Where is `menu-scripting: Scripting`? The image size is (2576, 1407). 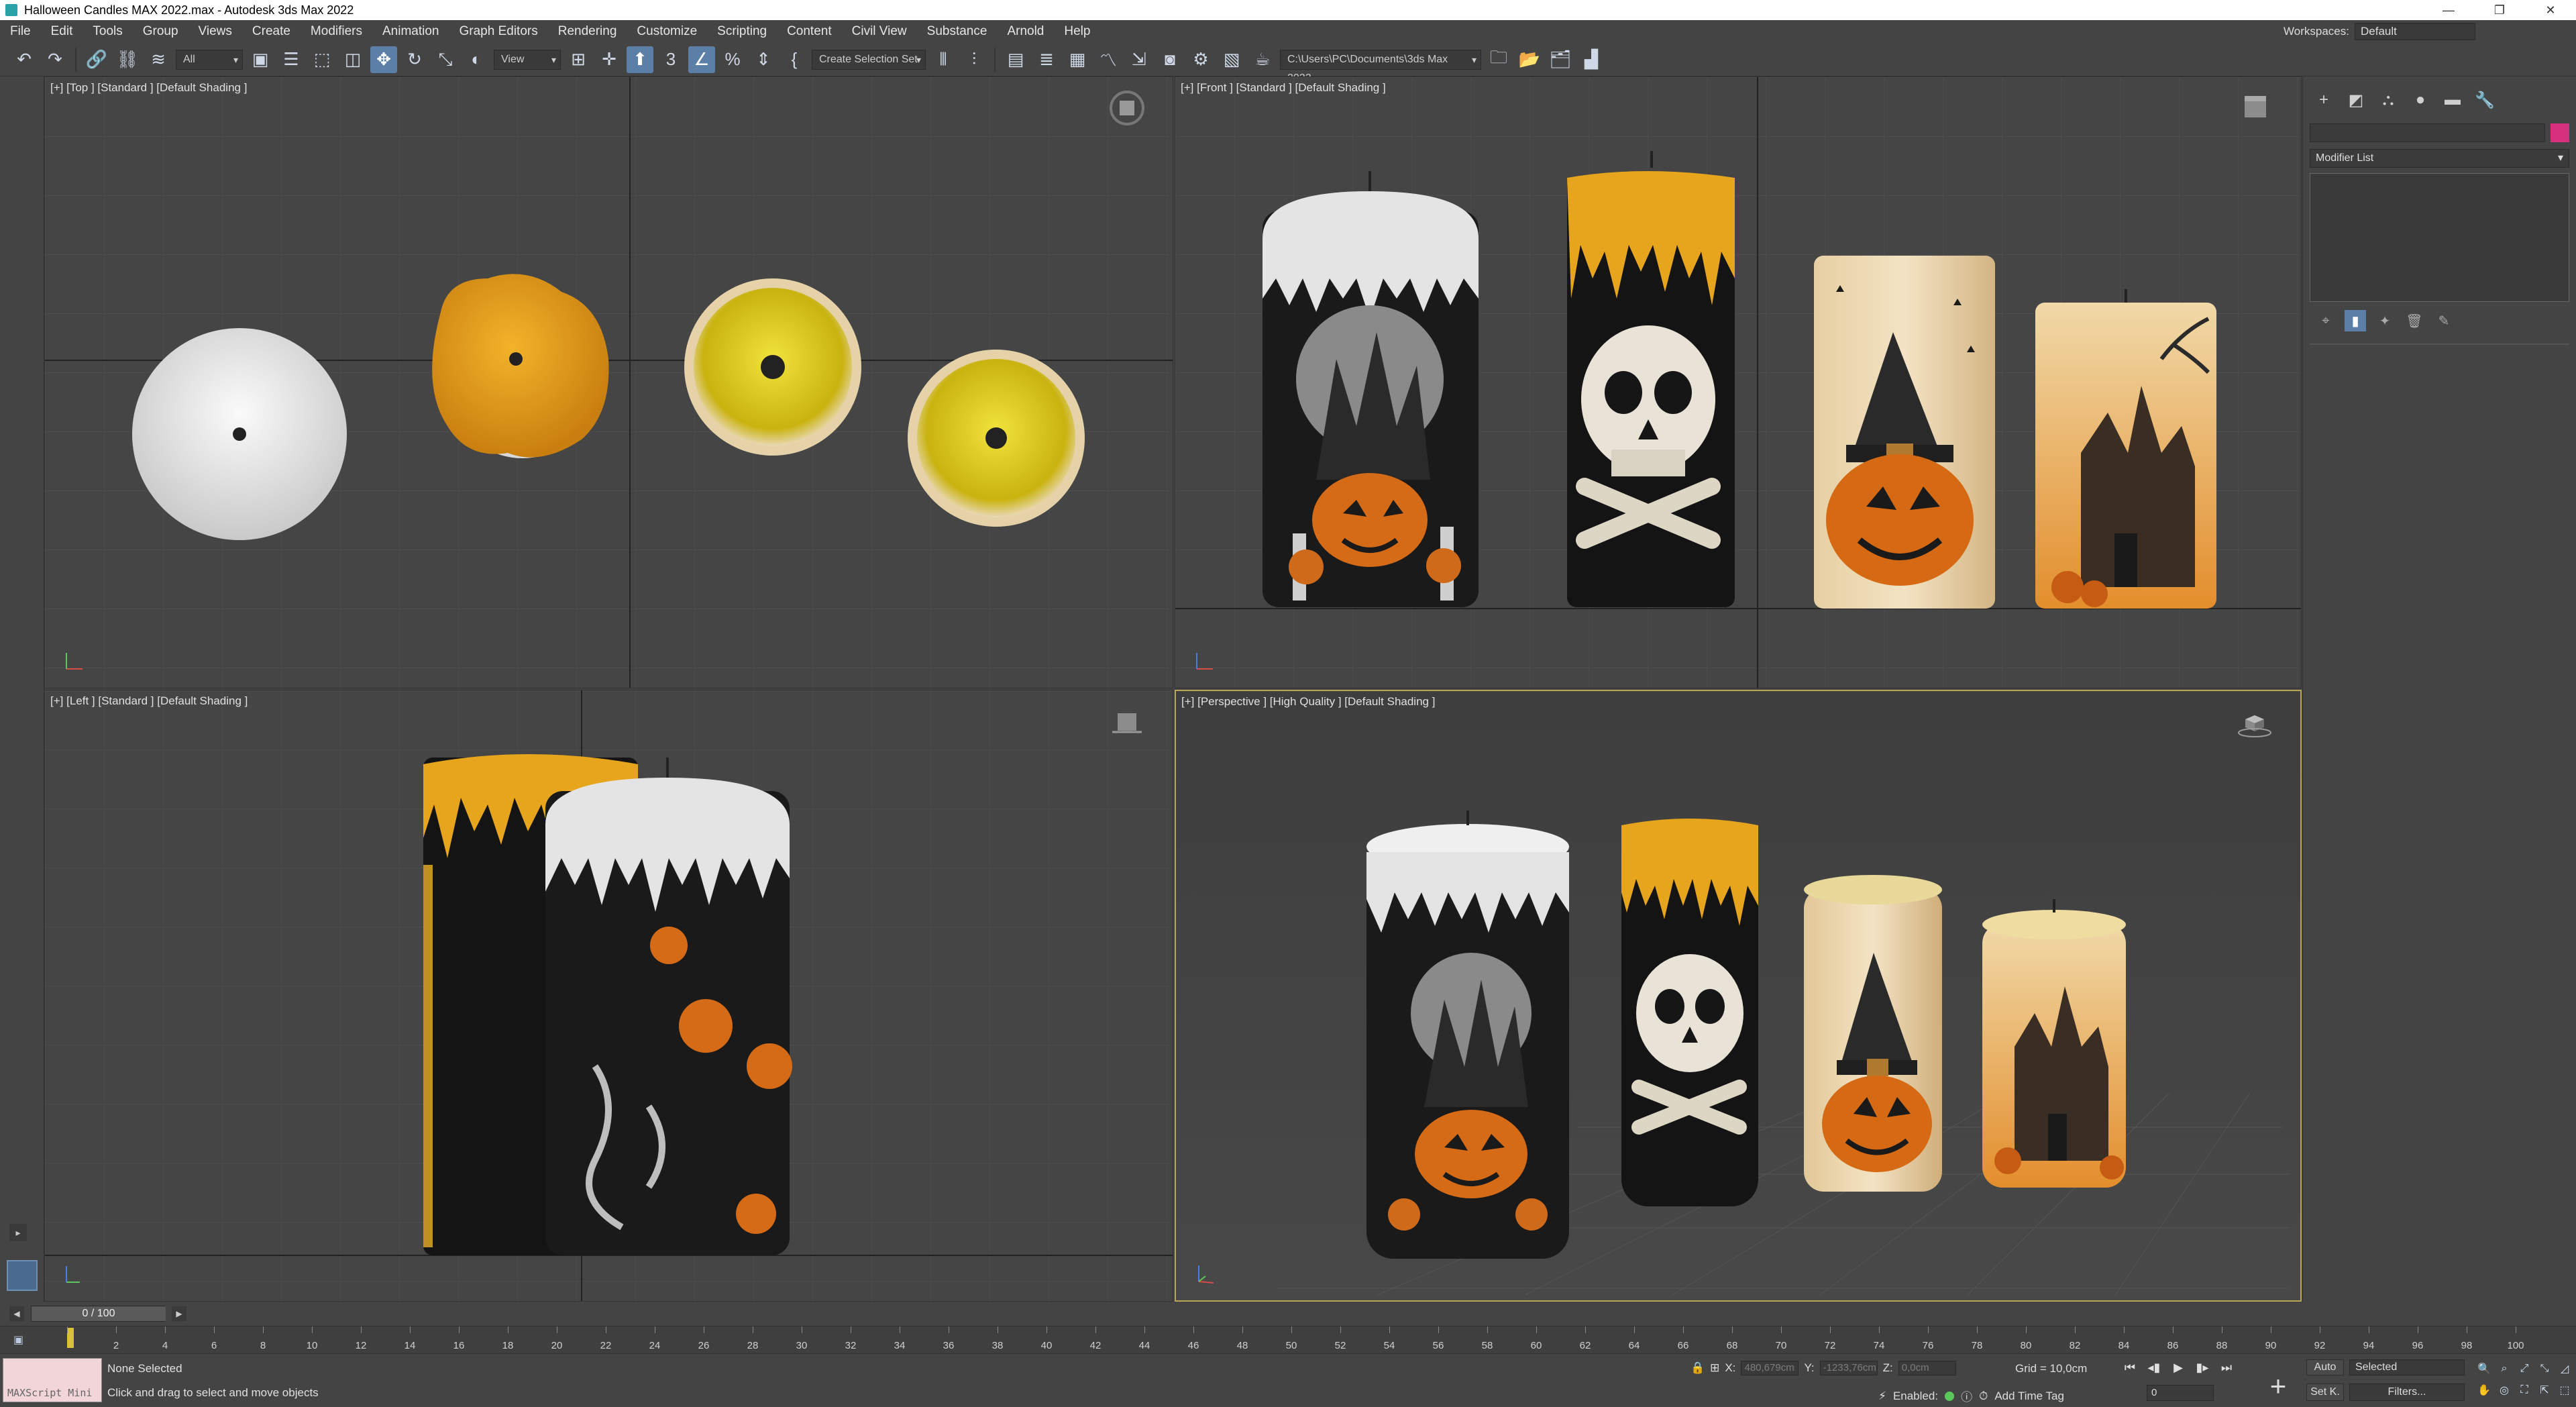 menu-scripting: Scripting is located at coordinates (742, 32).